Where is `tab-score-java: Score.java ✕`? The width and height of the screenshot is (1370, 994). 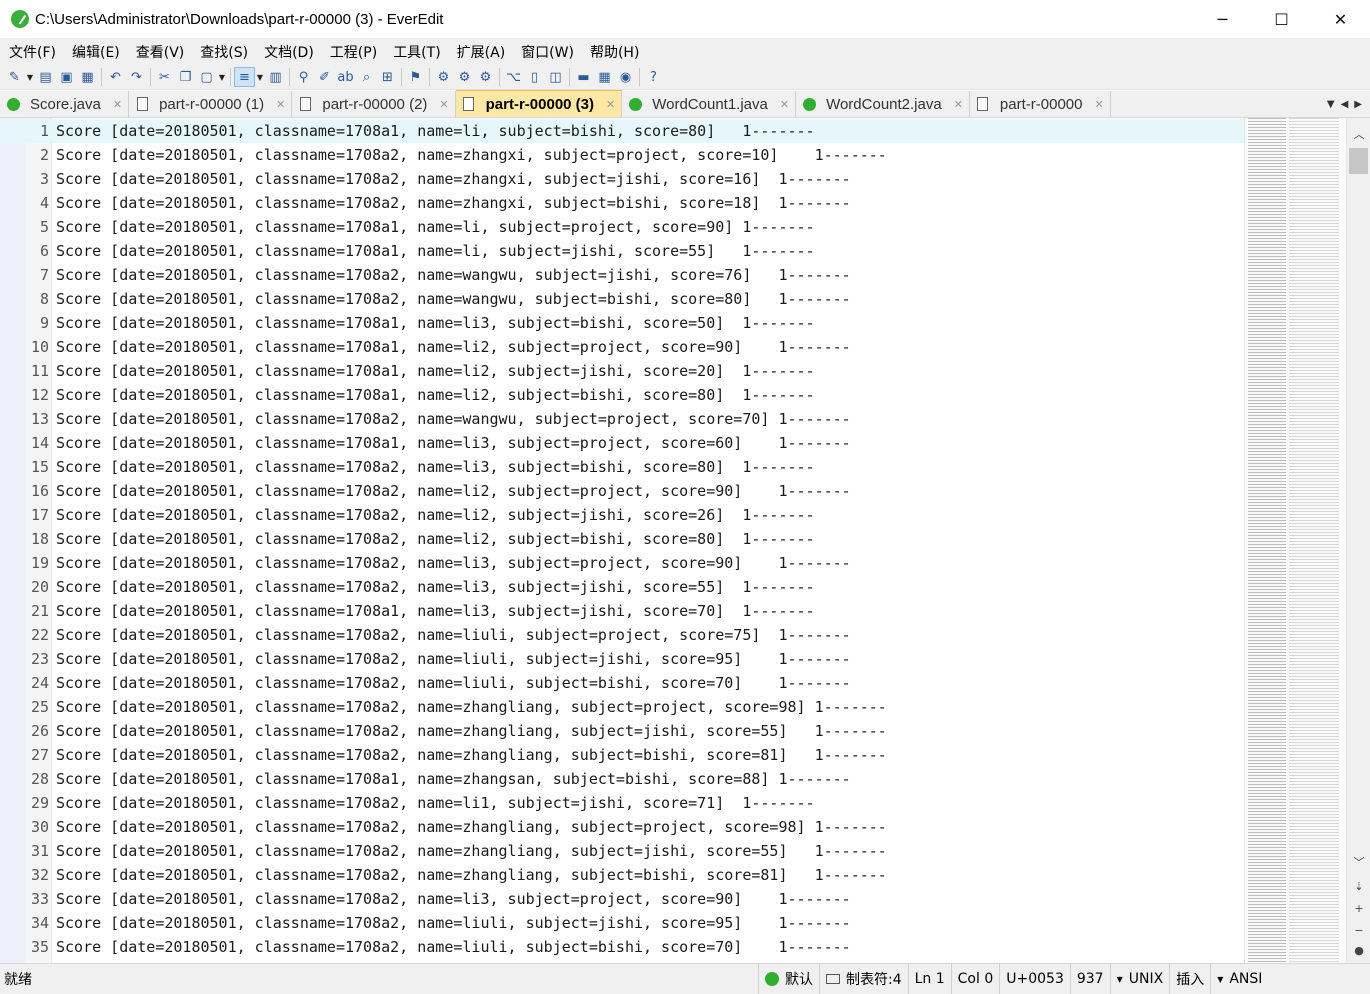 tab-score-java: Score.java ✕ is located at coordinates (65, 104).